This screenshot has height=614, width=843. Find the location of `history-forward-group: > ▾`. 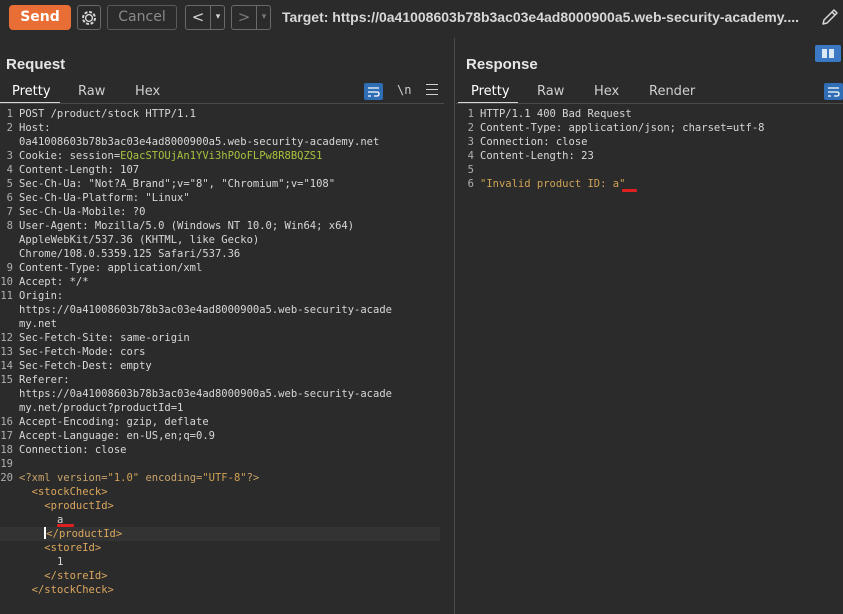

history-forward-group: > ▾ is located at coordinates (251, 17).